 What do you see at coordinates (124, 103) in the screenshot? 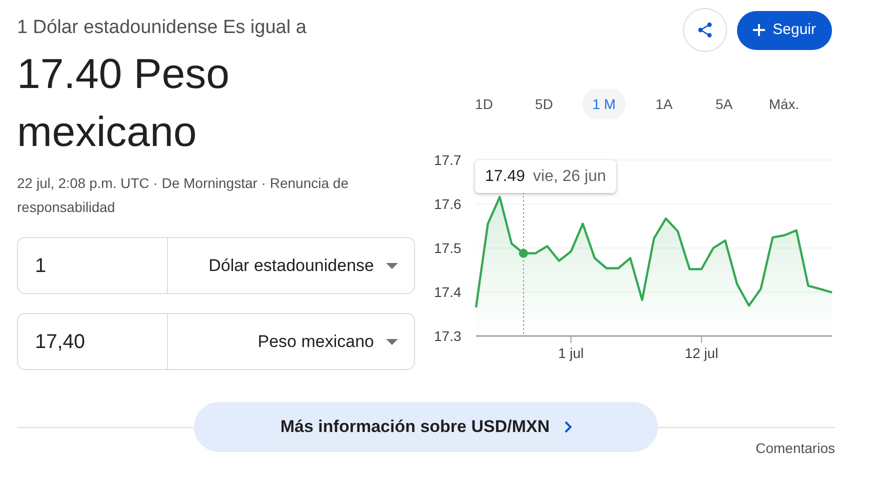
I see `converted-rate: 17.40 Peso mexicano` at bounding box center [124, 103].